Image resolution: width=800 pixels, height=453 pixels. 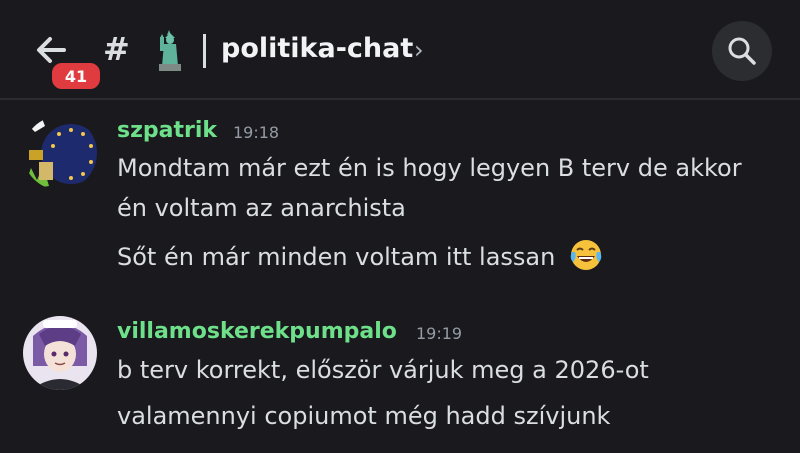 I want to click on statue-of-liberty-icon, so click(x=169, y=50).